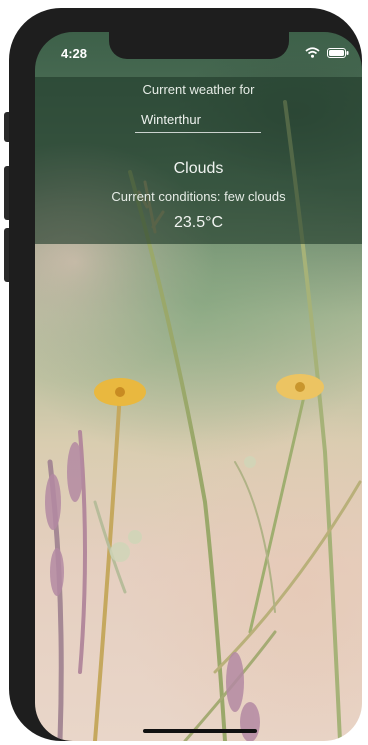 This screenshot has width=368, height=745. What do you see at coordinates (198, 120) in the screenshot?
I see `city-input` at bounding box center [198, 120].